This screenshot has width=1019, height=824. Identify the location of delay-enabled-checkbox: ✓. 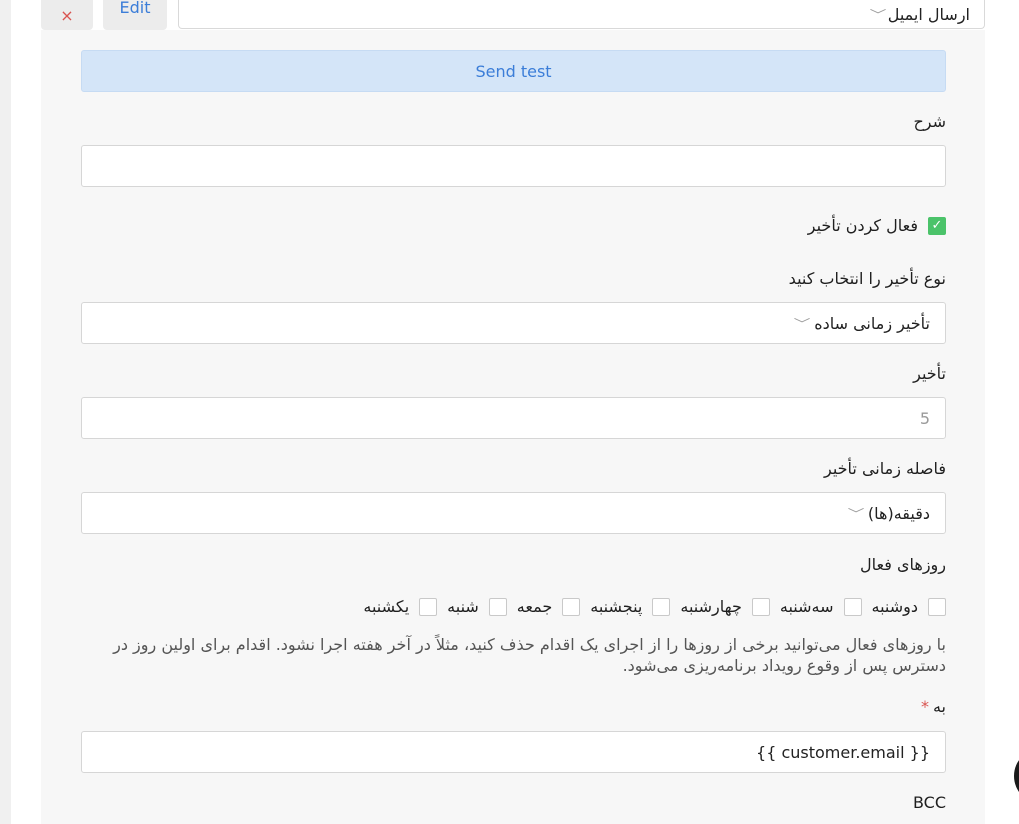
(937, 225).